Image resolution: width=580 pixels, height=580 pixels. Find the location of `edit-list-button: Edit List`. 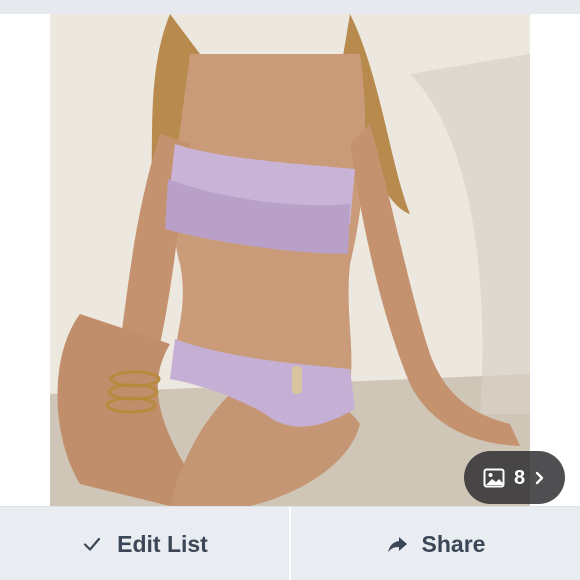

edit-list-button: Edit List is located at coordinates (144, 543).